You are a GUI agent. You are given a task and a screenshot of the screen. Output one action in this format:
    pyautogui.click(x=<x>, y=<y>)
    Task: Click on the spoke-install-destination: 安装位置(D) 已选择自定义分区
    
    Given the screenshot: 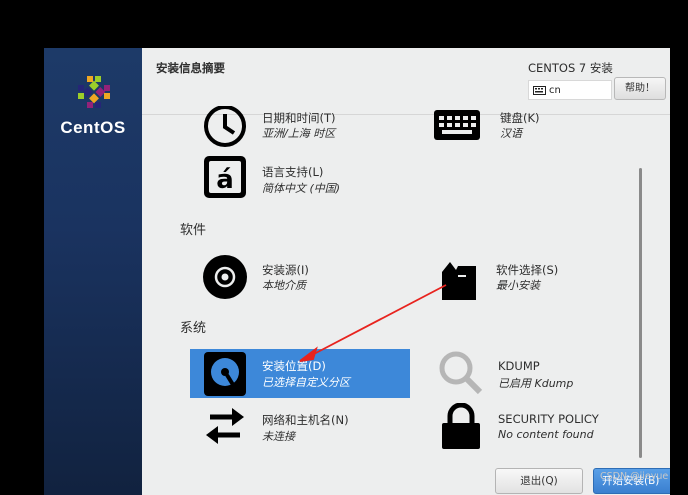 What is the action you would take?
    pyautogui.click(x=300, y=373)
    